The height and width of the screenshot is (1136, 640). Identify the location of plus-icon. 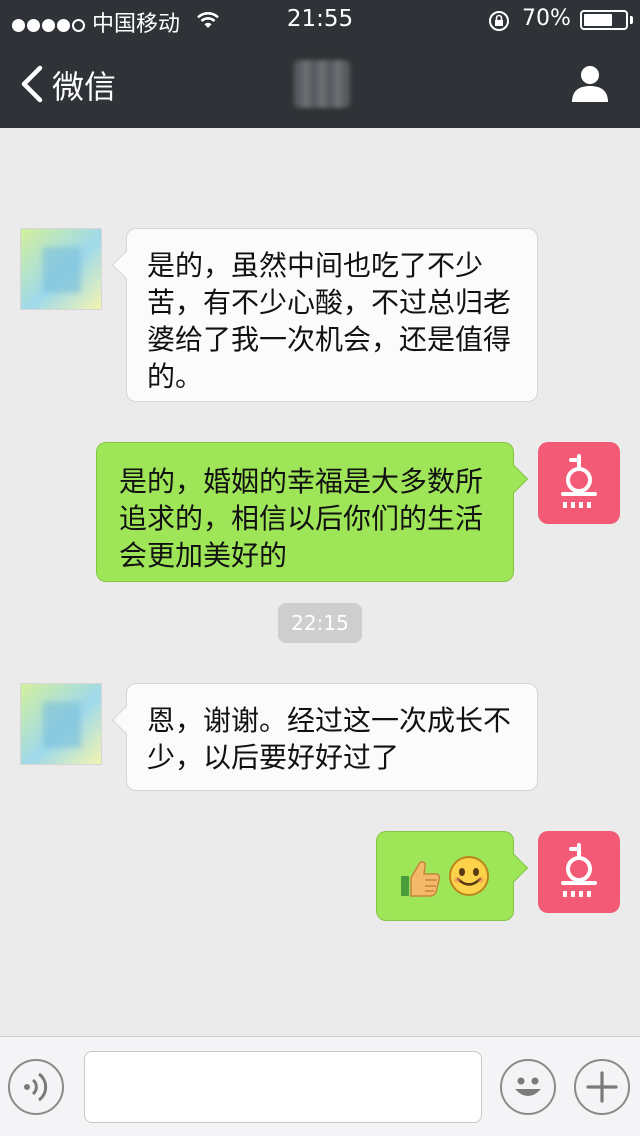
(602, 1087).